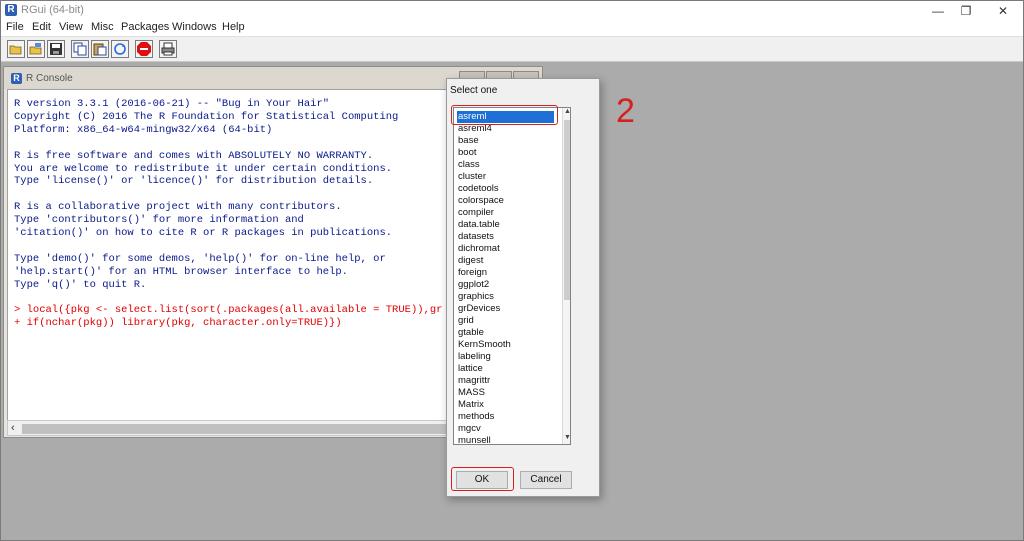 This screenshot has width=1024, height=541. What do you see at coordinates (36, 49) in the screenshot?
I see `load-workspace-icon` at bounding box center [36, 49].